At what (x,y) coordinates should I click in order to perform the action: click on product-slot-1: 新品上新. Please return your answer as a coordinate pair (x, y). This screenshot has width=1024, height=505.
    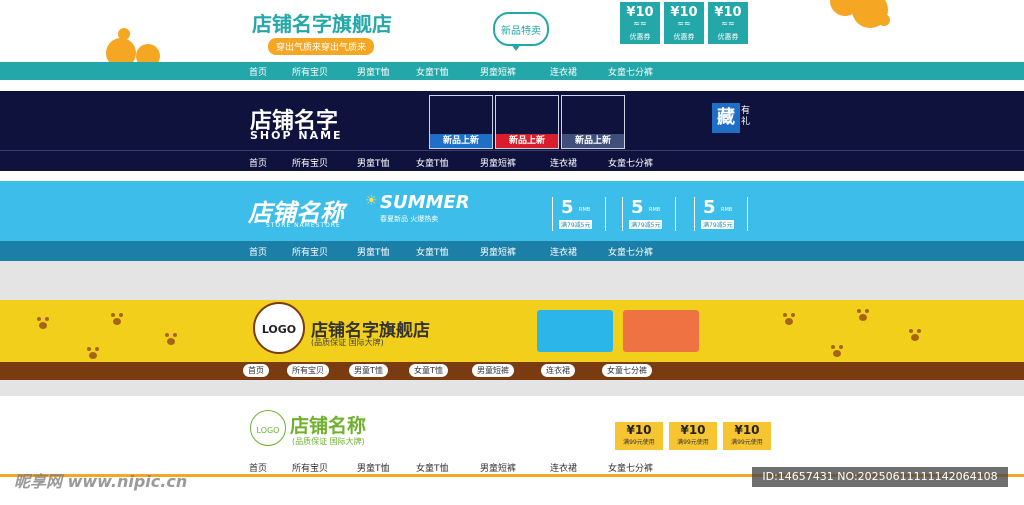
    Looking at the image, I should click on (461, 122).